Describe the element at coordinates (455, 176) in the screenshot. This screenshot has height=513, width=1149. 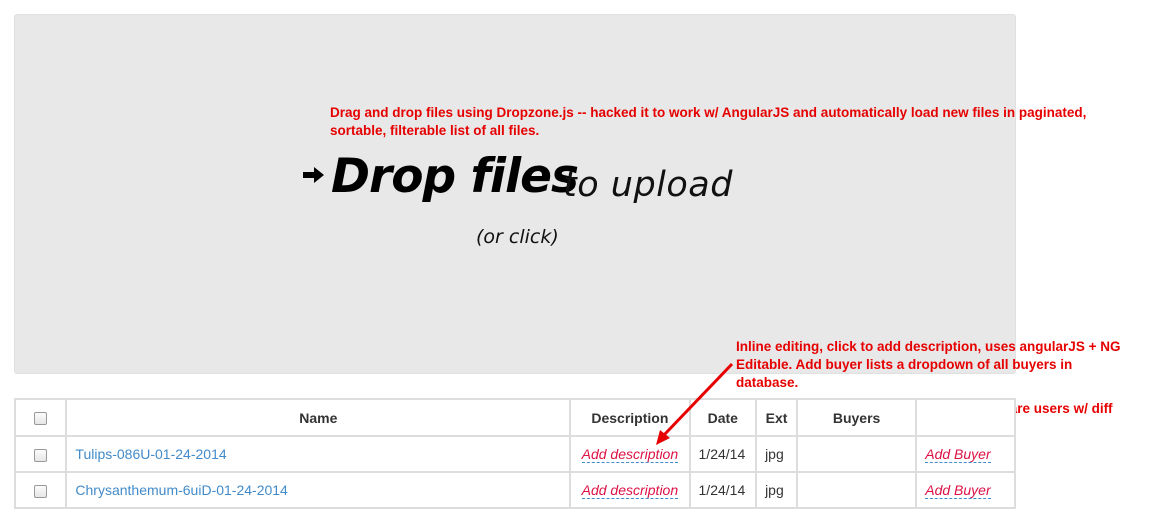
I see `dropzone-title: Drop files` at that location.